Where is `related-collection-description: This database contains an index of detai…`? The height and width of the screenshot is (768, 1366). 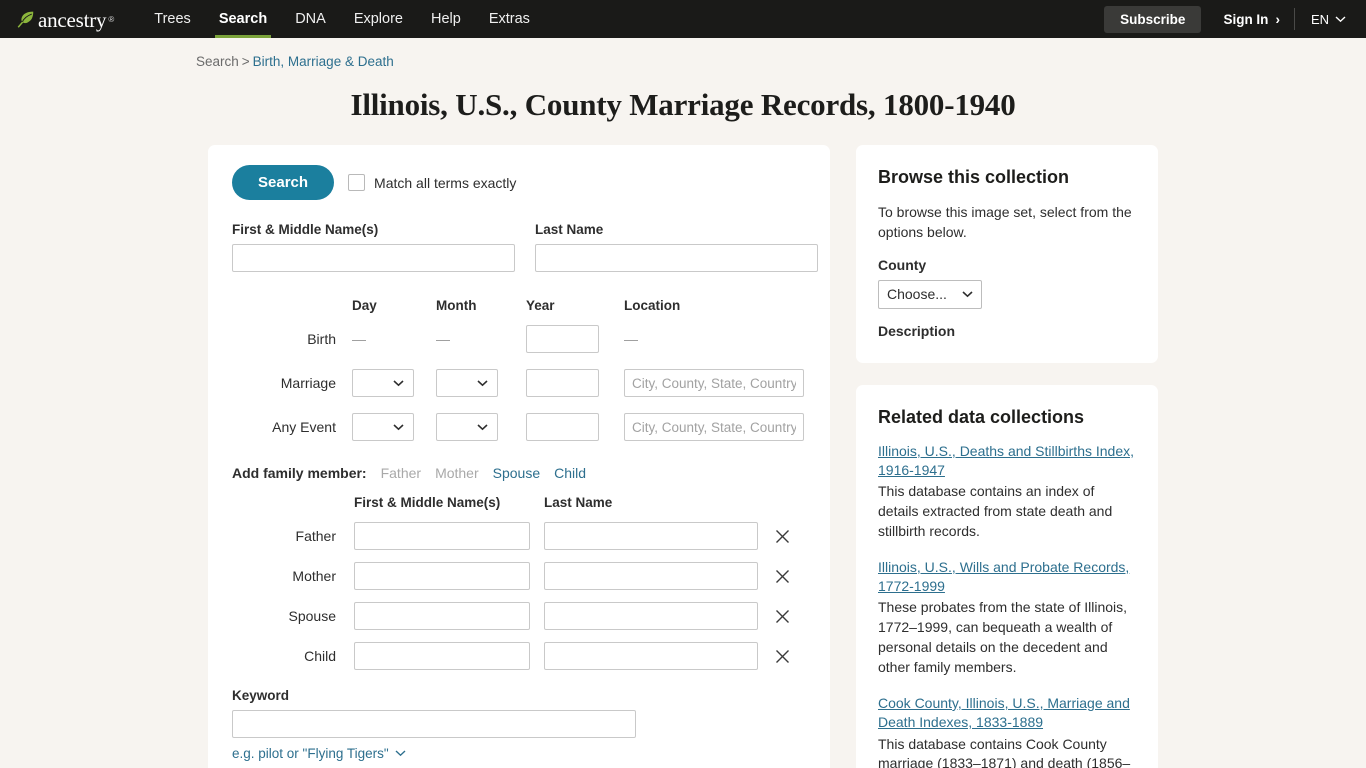 related-collection-description: This database contains an index of detai… is located at coordinates (995, 511).